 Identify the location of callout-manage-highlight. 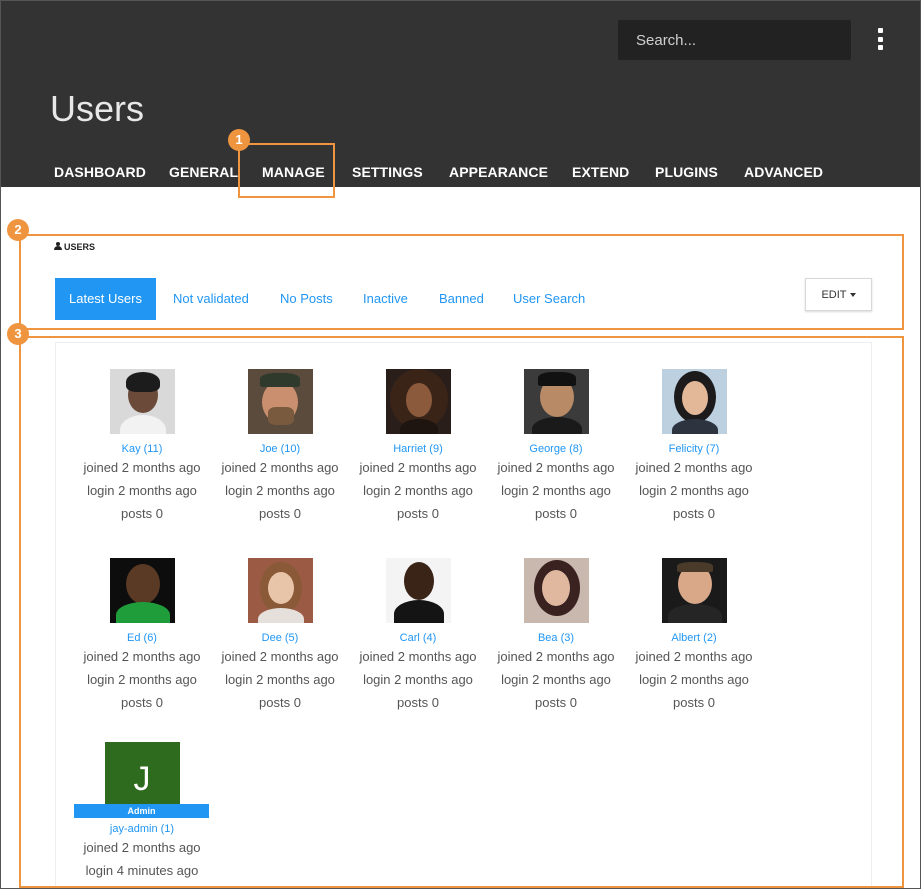
(286, 170).